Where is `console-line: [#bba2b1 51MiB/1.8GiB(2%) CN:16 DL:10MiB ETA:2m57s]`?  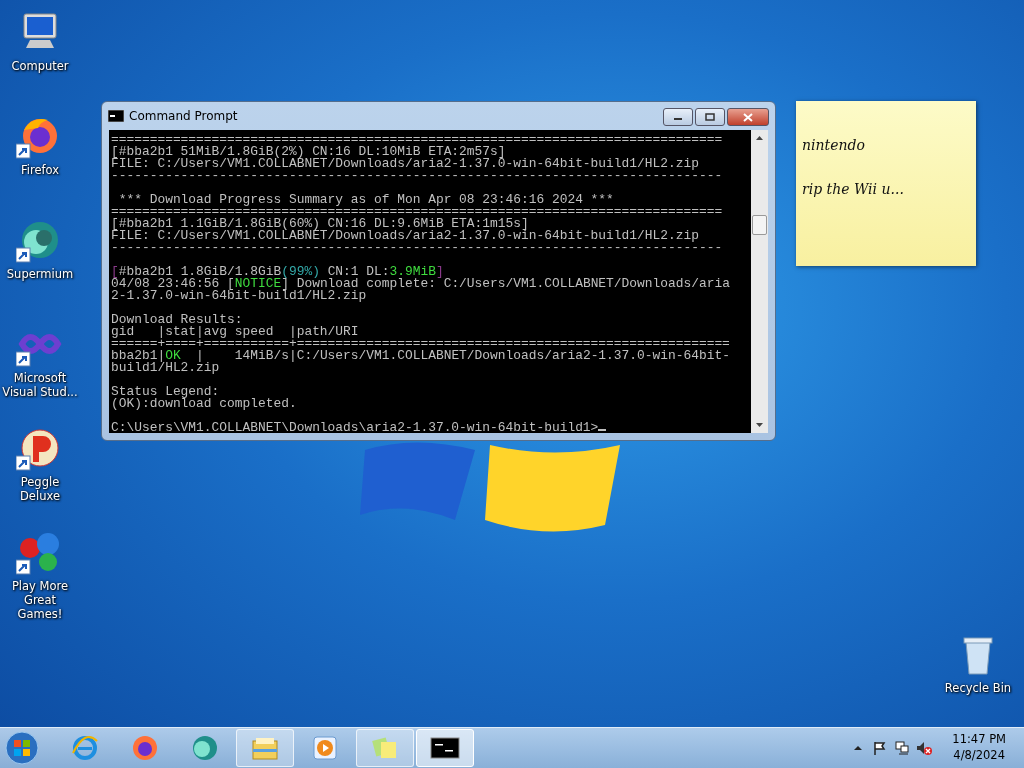 console-line: [#bba2b1 51MiB/1.8GiB(2%) CN:16 DL:10MiB ETA:2m57s] is located at coordinates (308, 151).